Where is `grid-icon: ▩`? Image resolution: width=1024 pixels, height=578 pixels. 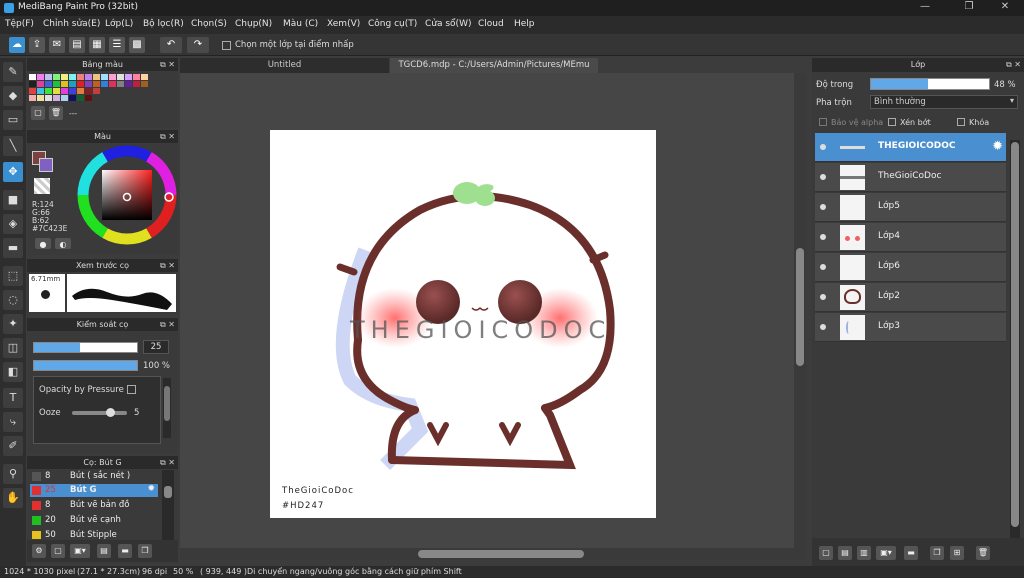
grid-icon: ▩ is located at coordinates (137, 45).